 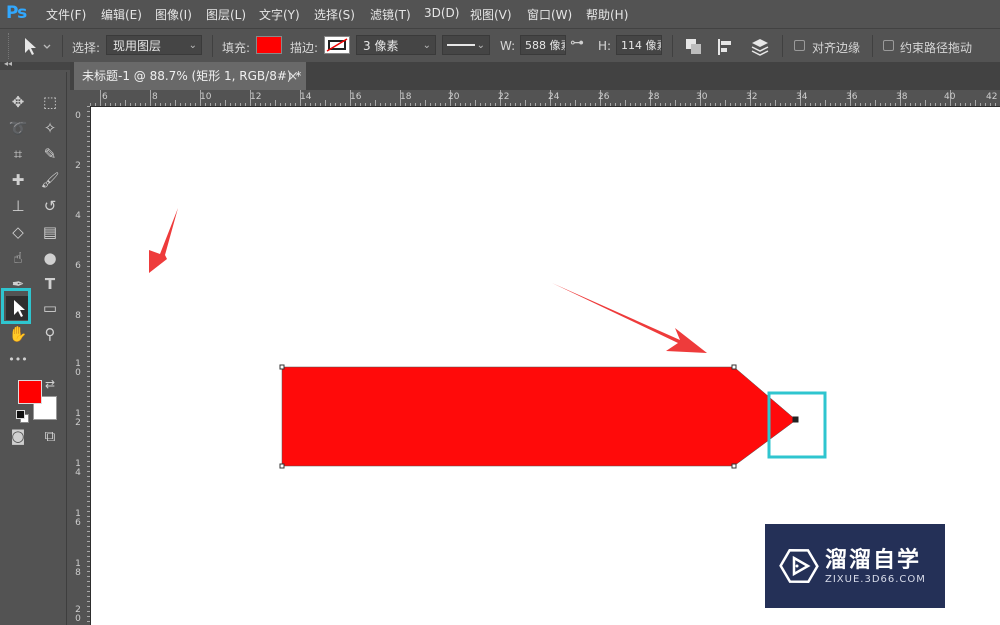 I want to click on constrain-path-checkbox, so click(x=888, y=45).